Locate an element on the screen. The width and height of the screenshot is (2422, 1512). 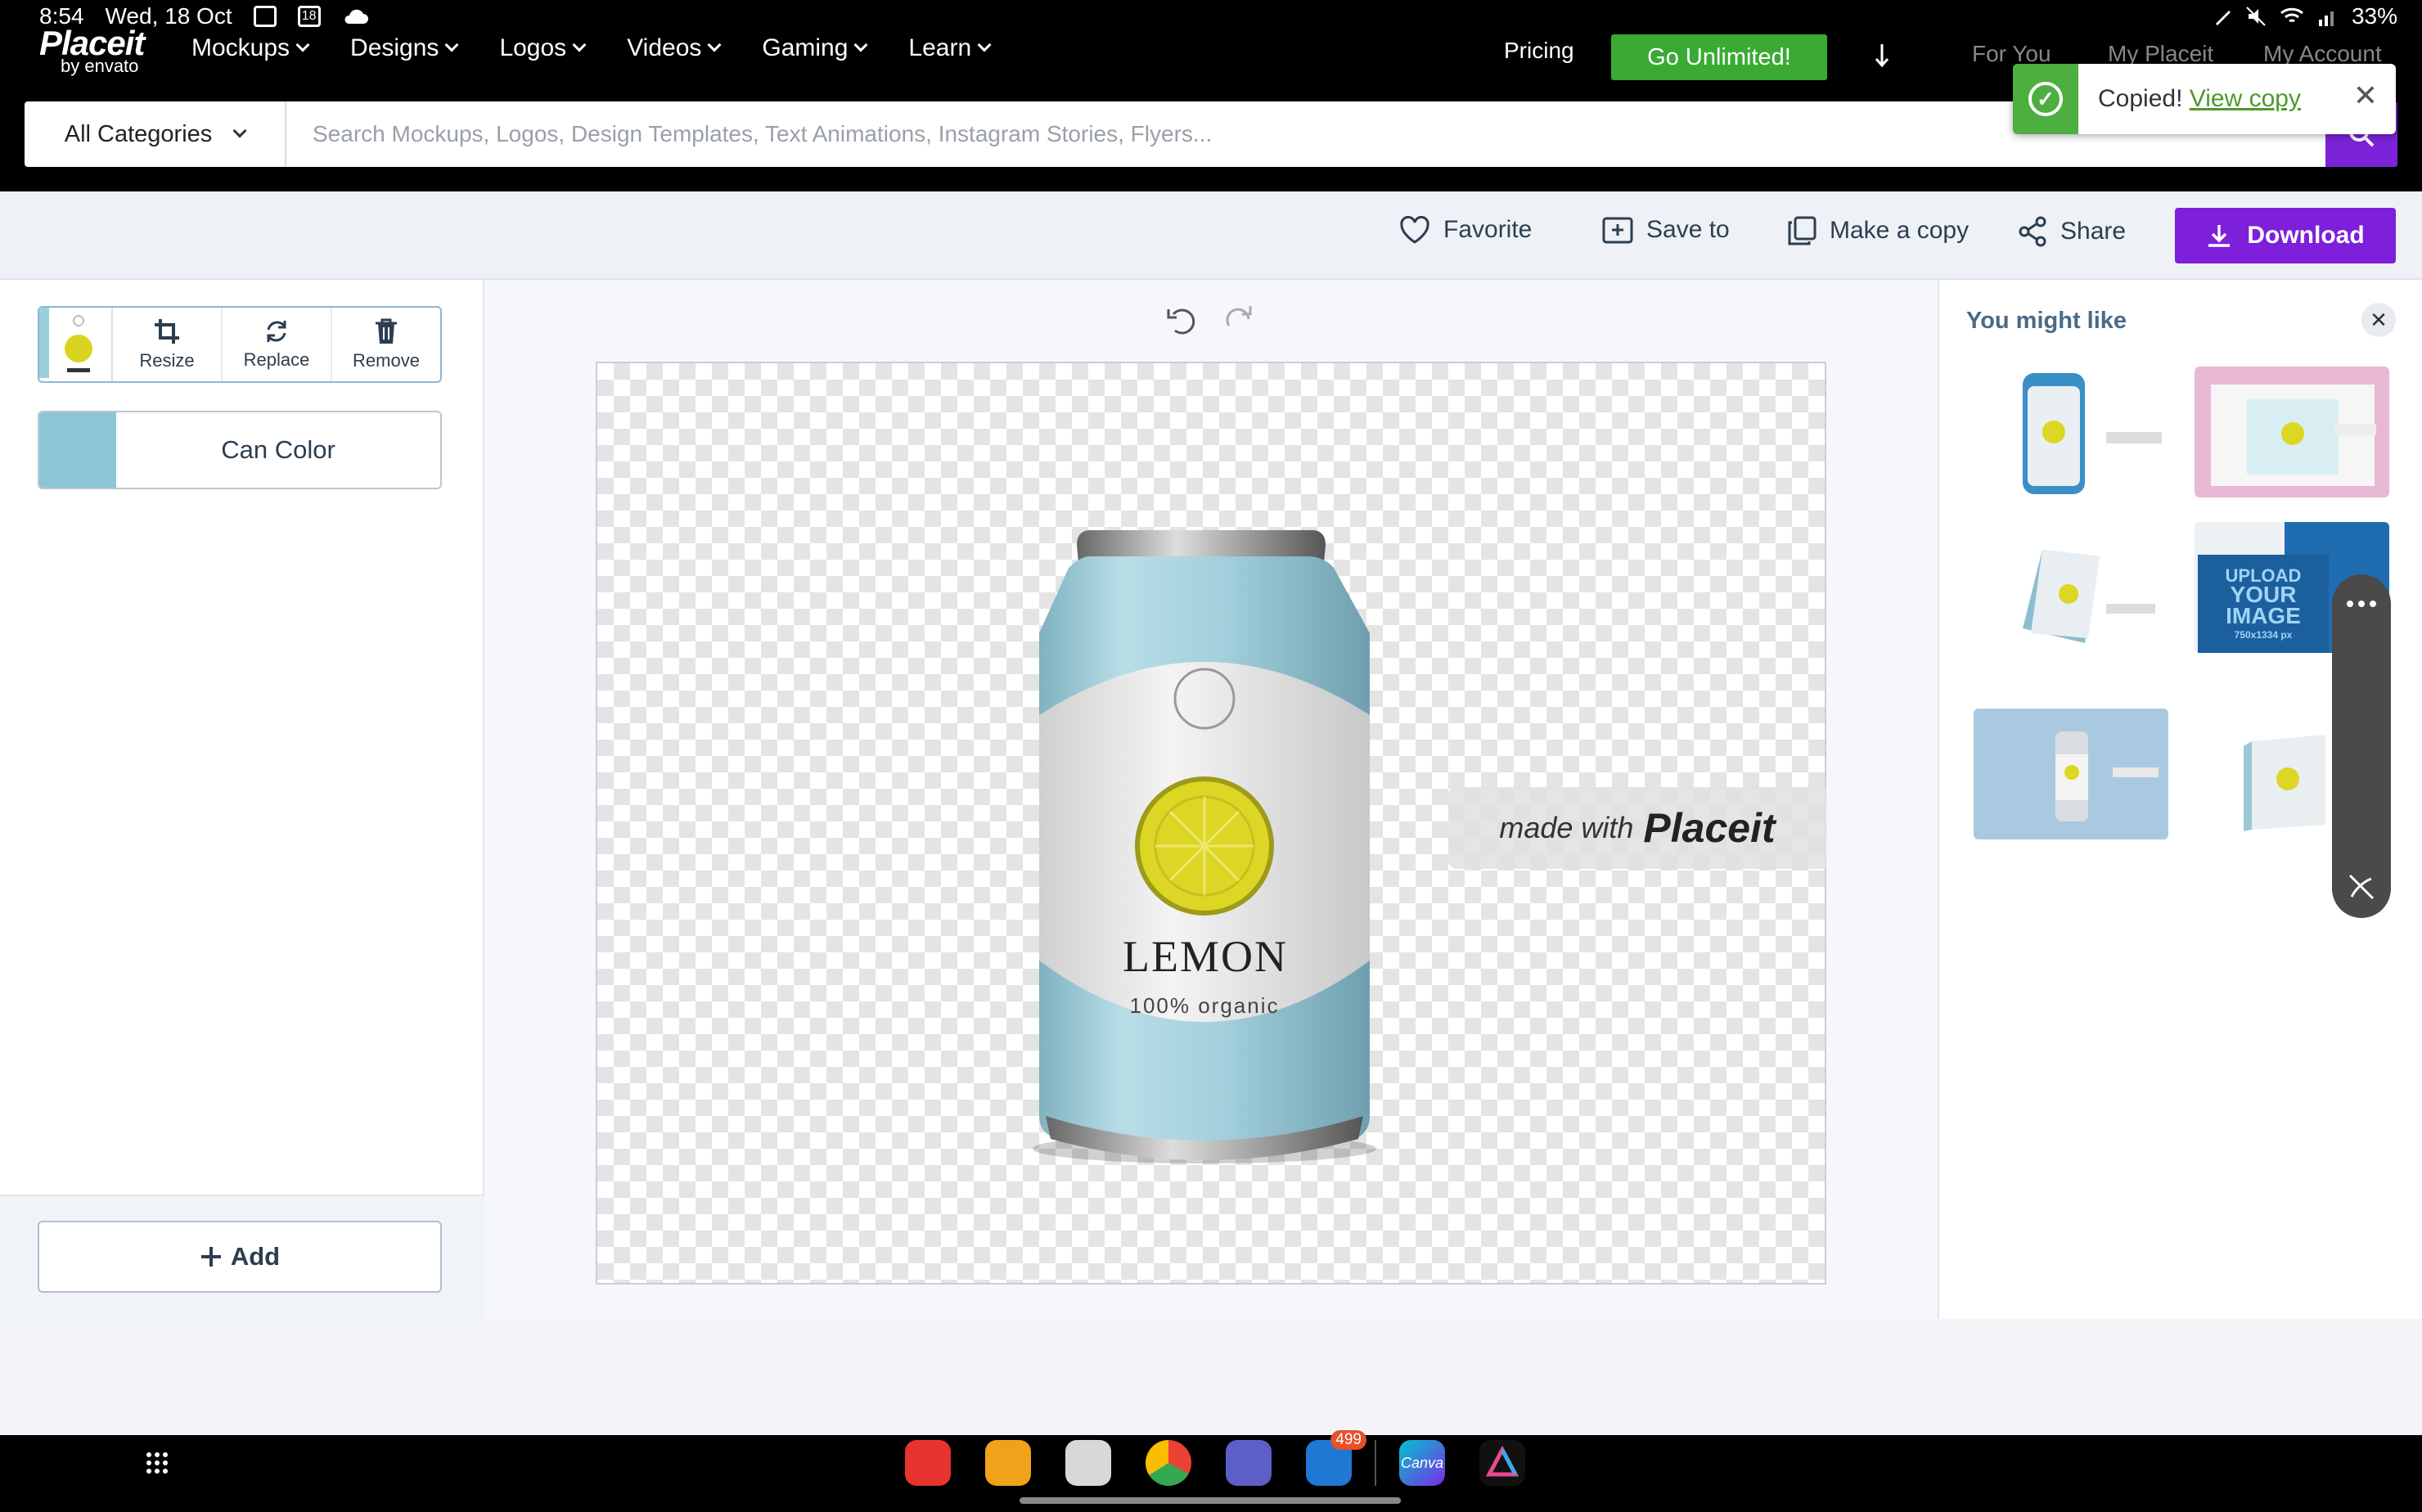
add-label: Add is located at coordinates (256, 1257).